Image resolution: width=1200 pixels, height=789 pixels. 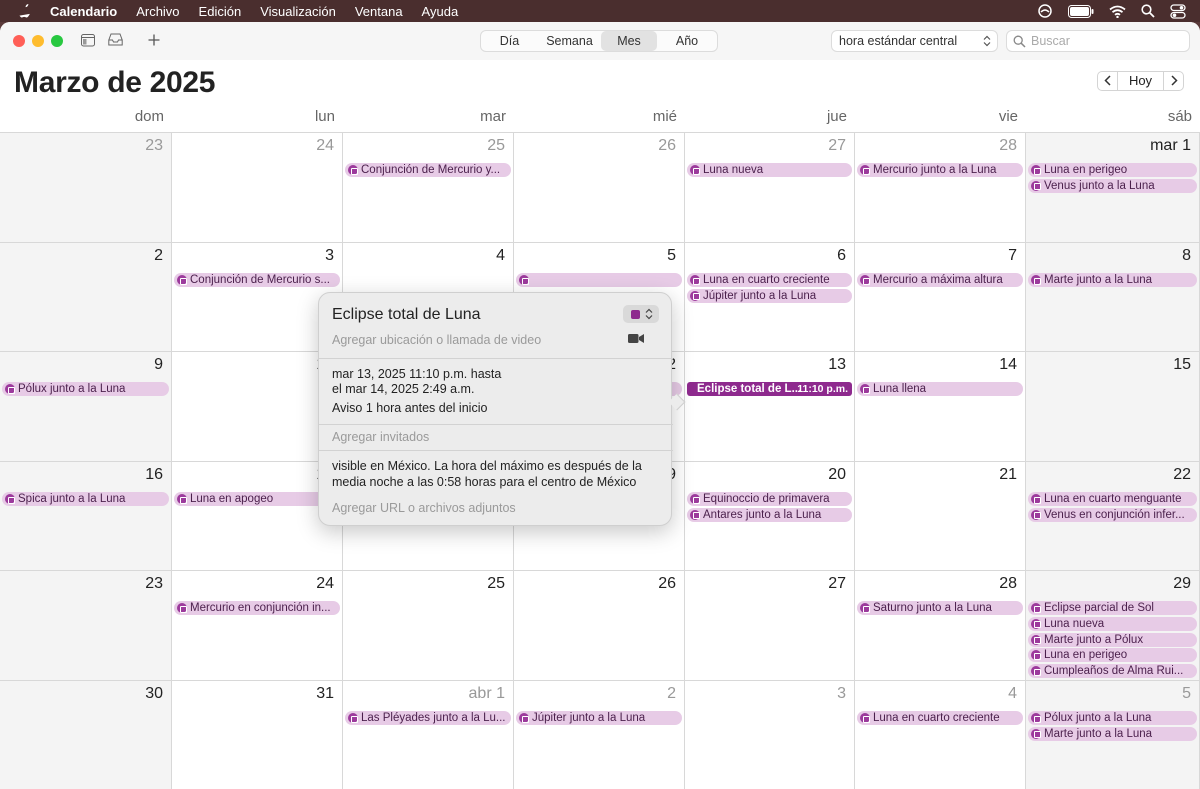 What do you see at coordinates (770, 626) in the screenshot?
I see `day-cell: 27` at bounding box center [770, 626].